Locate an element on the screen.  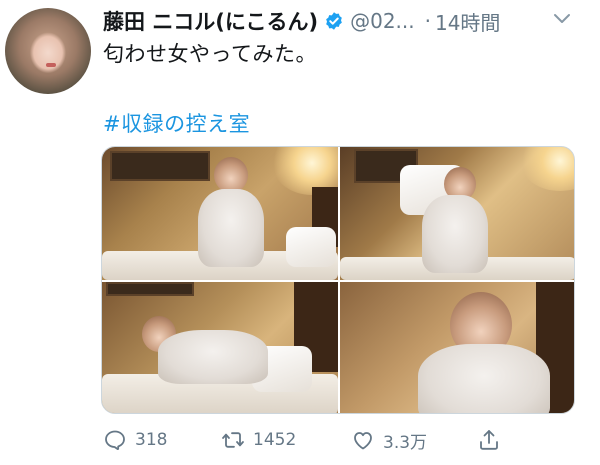
like-button: 3.3万 is located at coordinates (389, 440).